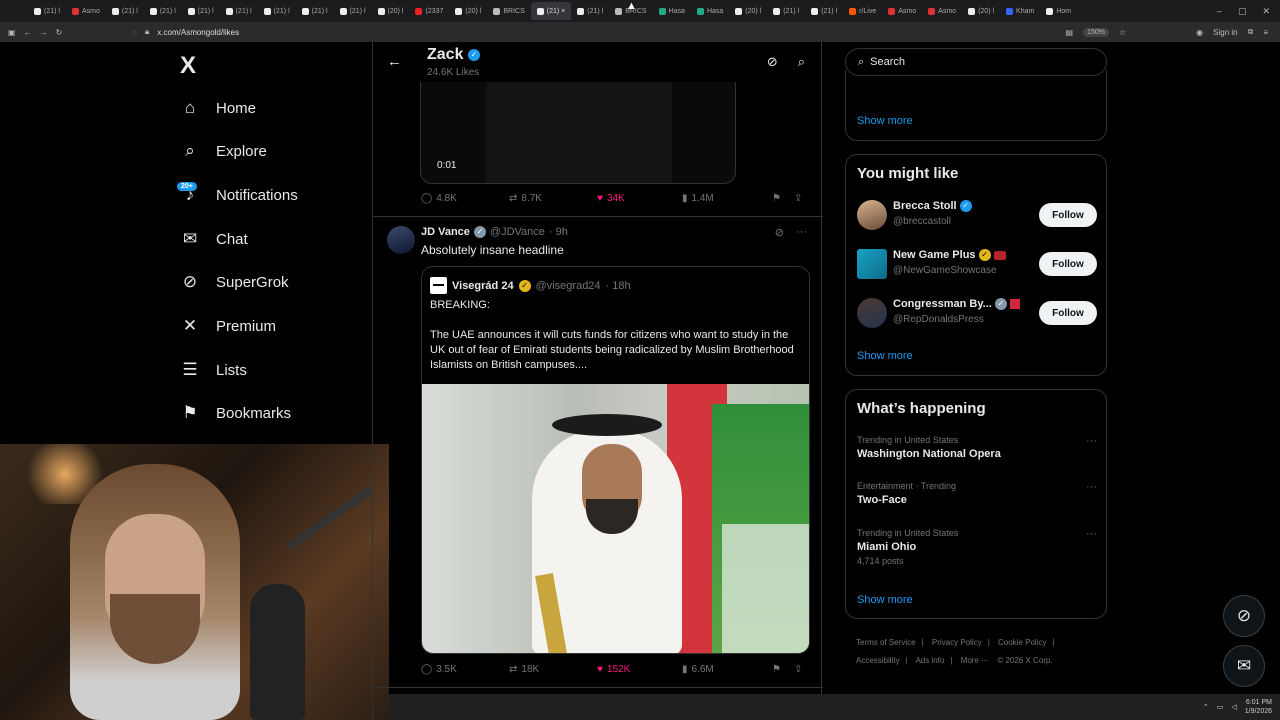 The width and height of the screenshot is (1280, 720). Describe the element at coordinates (801, 62) in the screenshot. I see `search-icon: ⌕` at that location.